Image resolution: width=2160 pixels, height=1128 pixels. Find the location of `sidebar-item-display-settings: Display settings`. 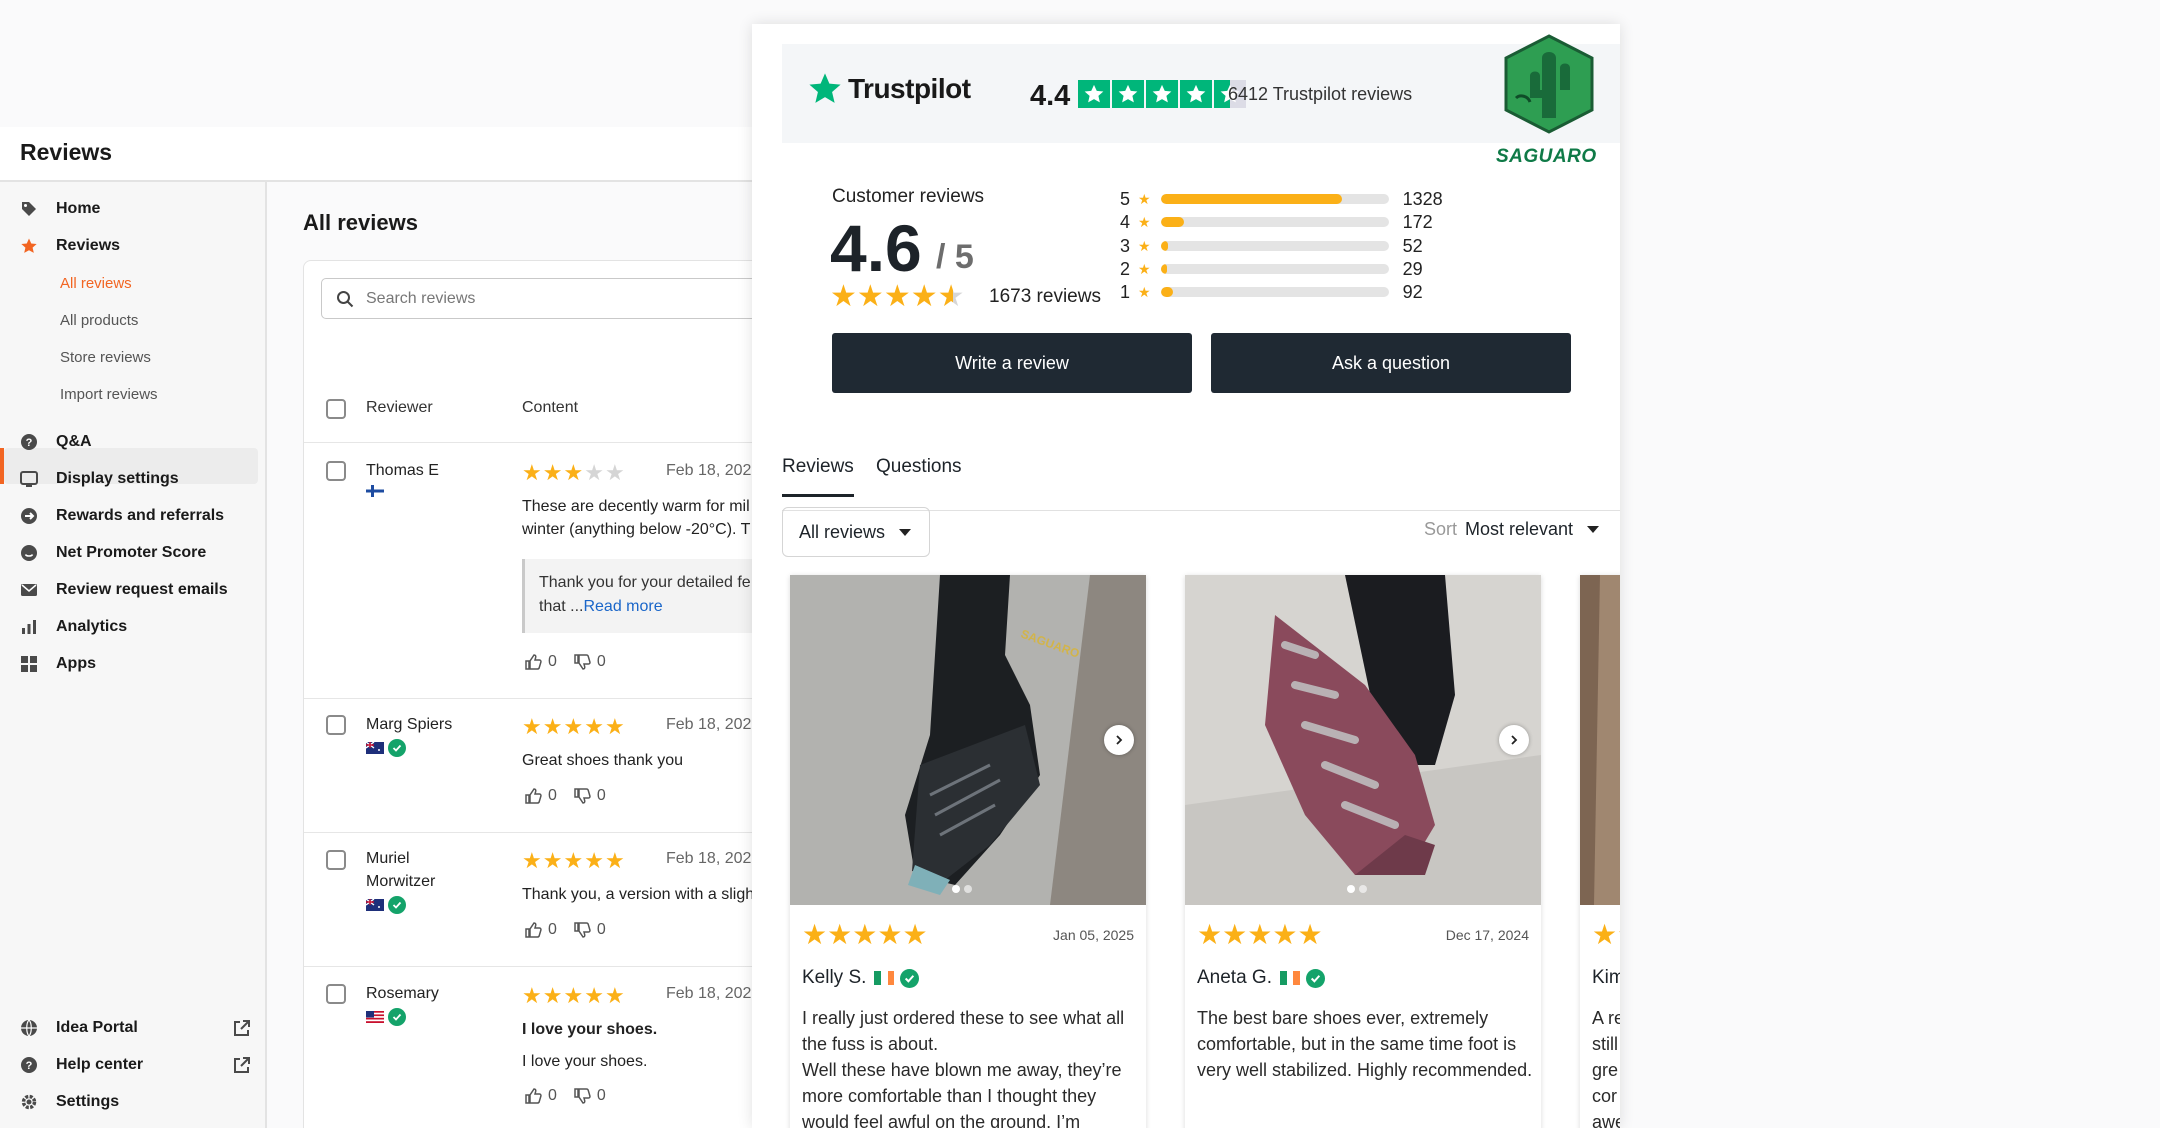

sidebar-item-display-settings: Display settings is located at coordinates (99, 479).